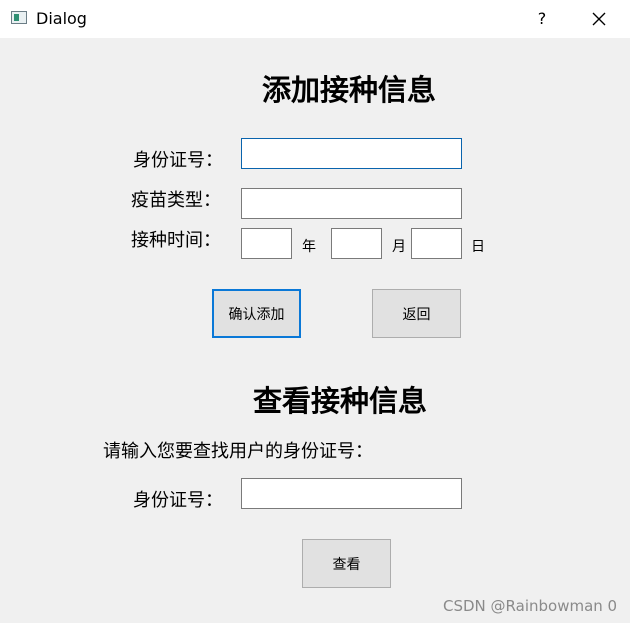  I want to click on day-input, so click(436, 243).